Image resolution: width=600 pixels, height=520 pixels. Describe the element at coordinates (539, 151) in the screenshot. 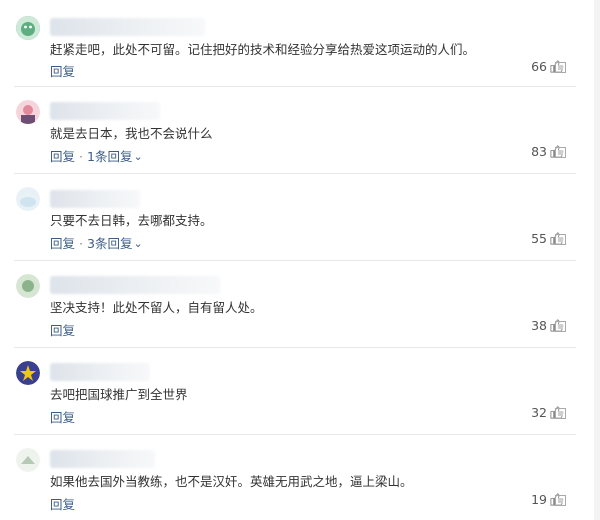

I see `like-count: 83` at that location.